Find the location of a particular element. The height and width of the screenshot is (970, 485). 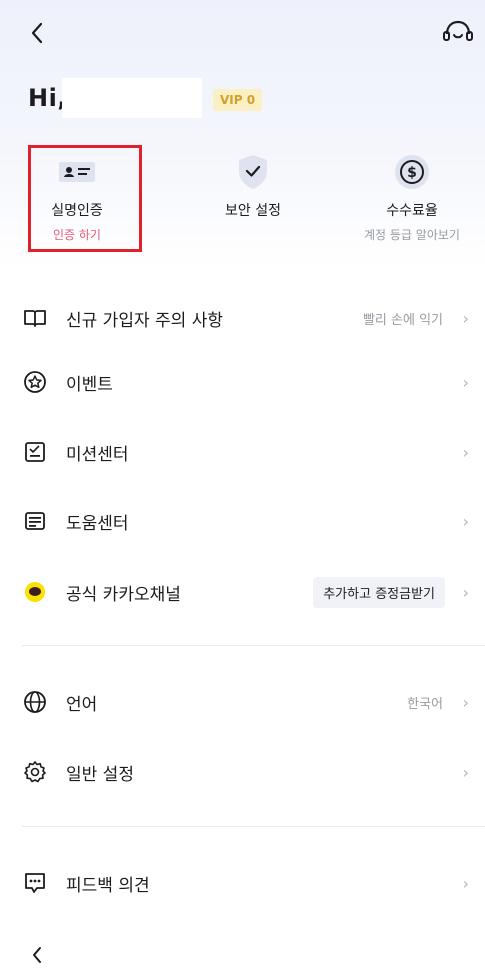

menu-row-general-settings: 일반 설정 › is located at coordinates (242, 772).